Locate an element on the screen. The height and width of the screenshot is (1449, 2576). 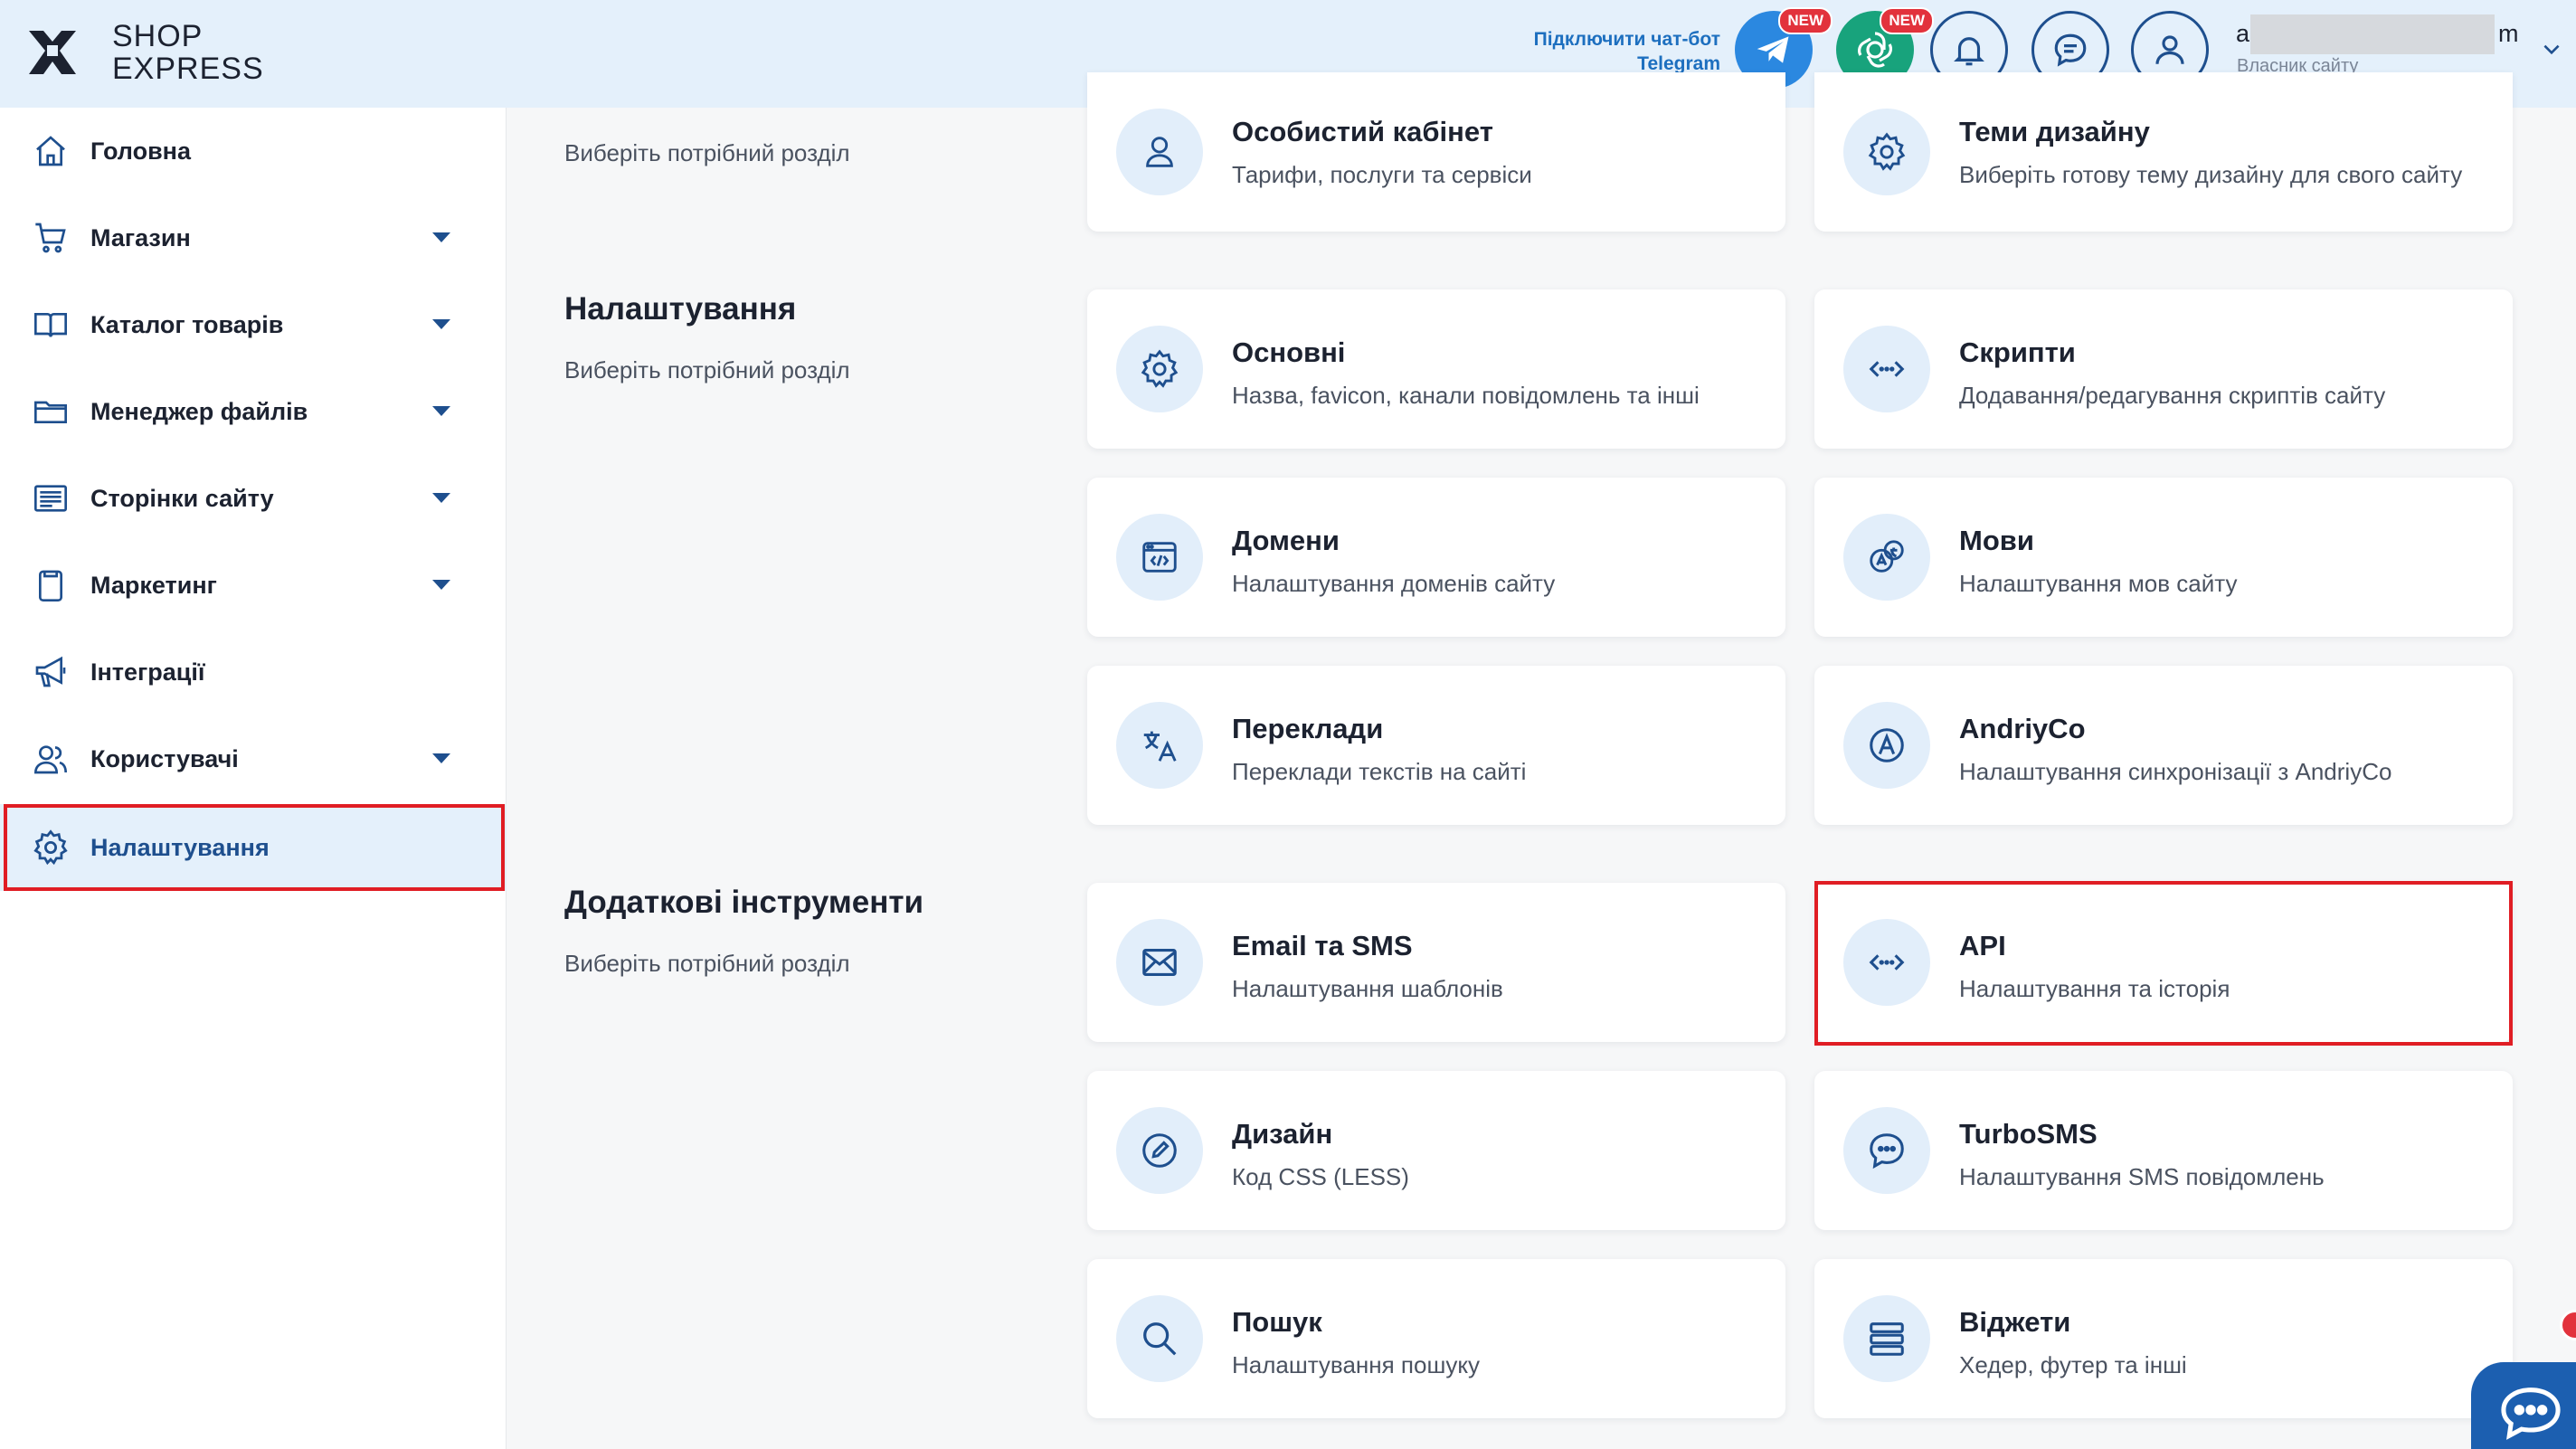
andriyco-icon is located at coordinates (1886, 745).